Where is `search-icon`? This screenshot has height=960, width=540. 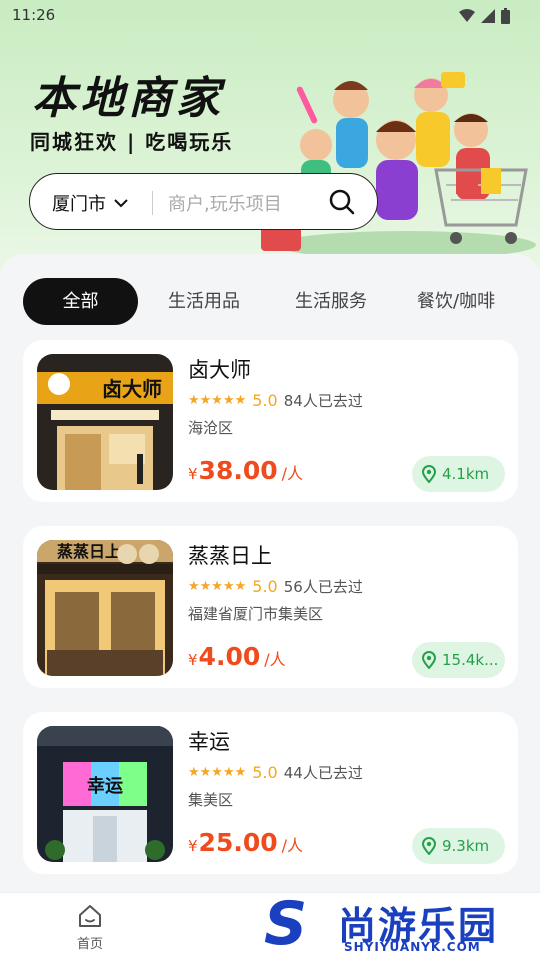
search-icon is located at coordinates (342, 202).